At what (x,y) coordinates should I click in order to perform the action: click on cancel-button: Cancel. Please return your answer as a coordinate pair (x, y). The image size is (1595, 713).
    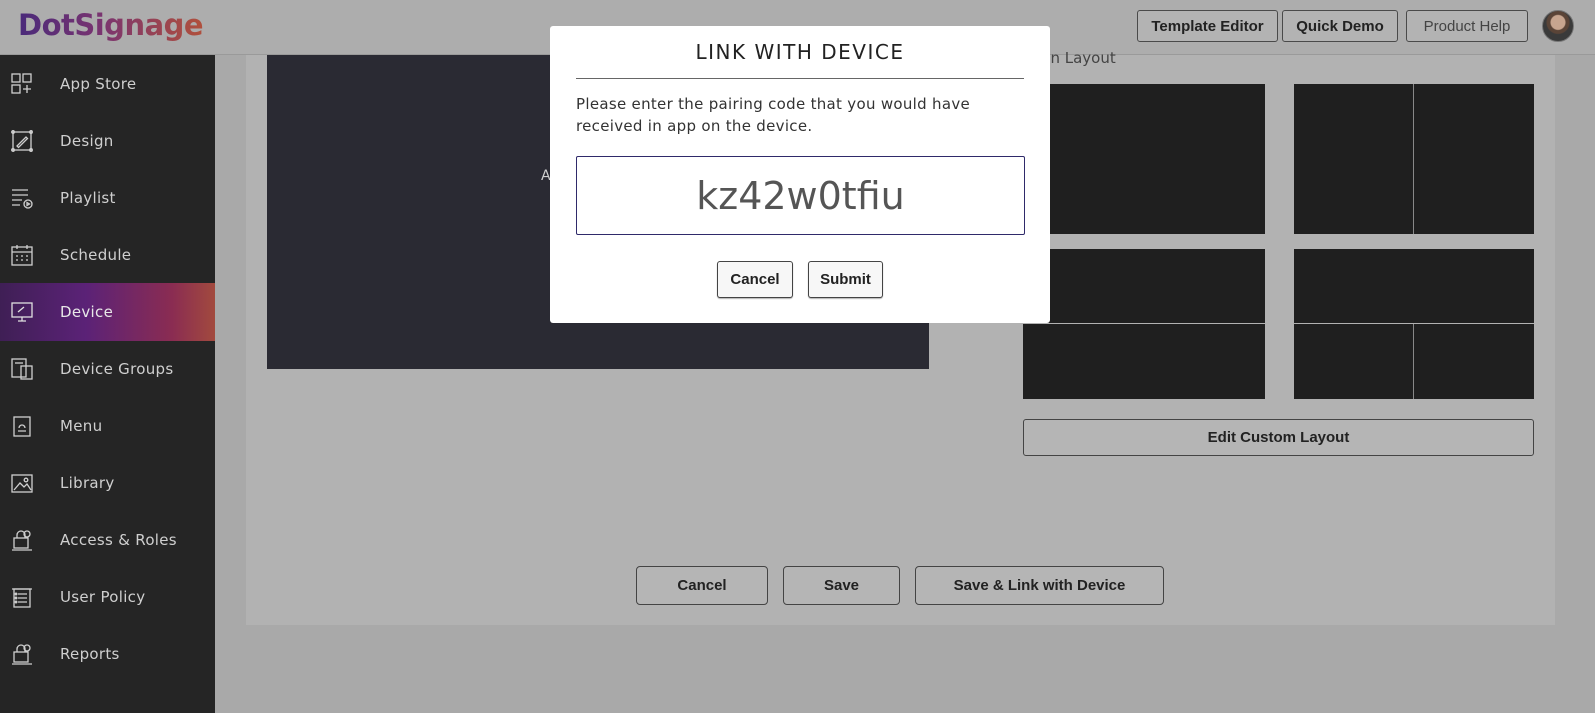
    Looking at the image, I should click on (702, 585).